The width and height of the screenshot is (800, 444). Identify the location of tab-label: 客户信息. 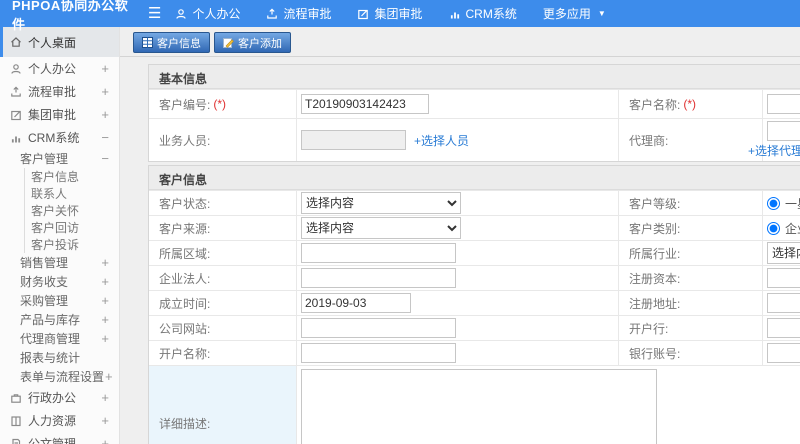
(179, 43).